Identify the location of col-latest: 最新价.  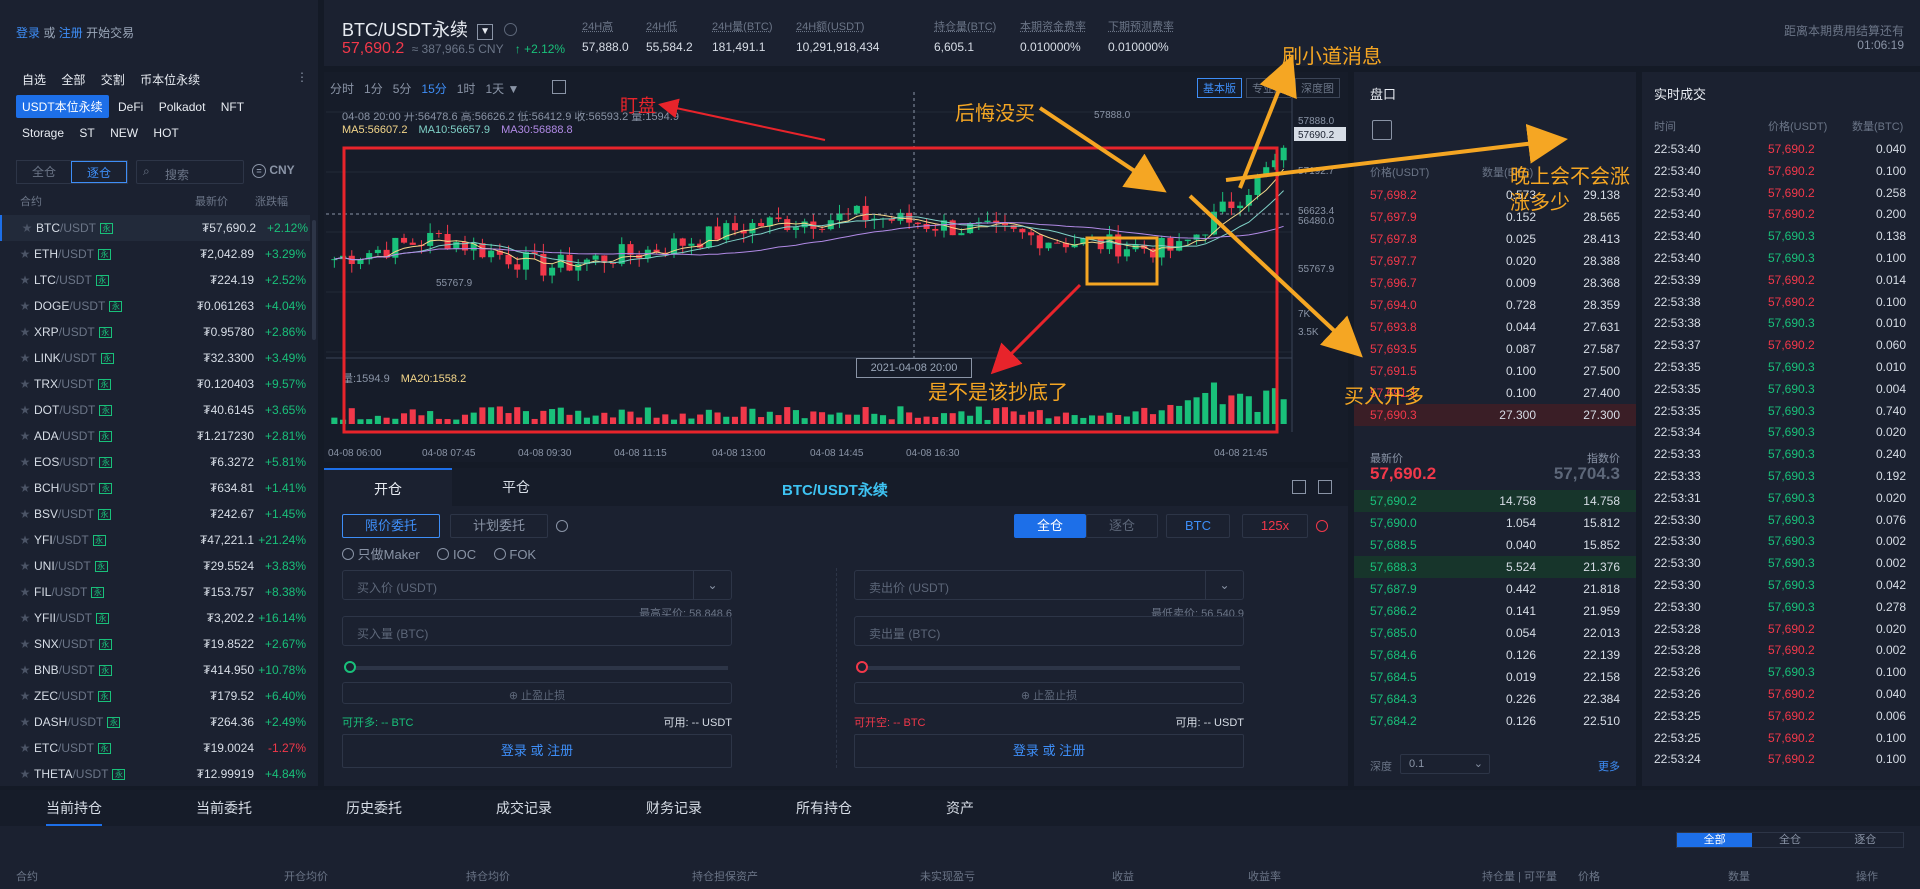
(211, 201).